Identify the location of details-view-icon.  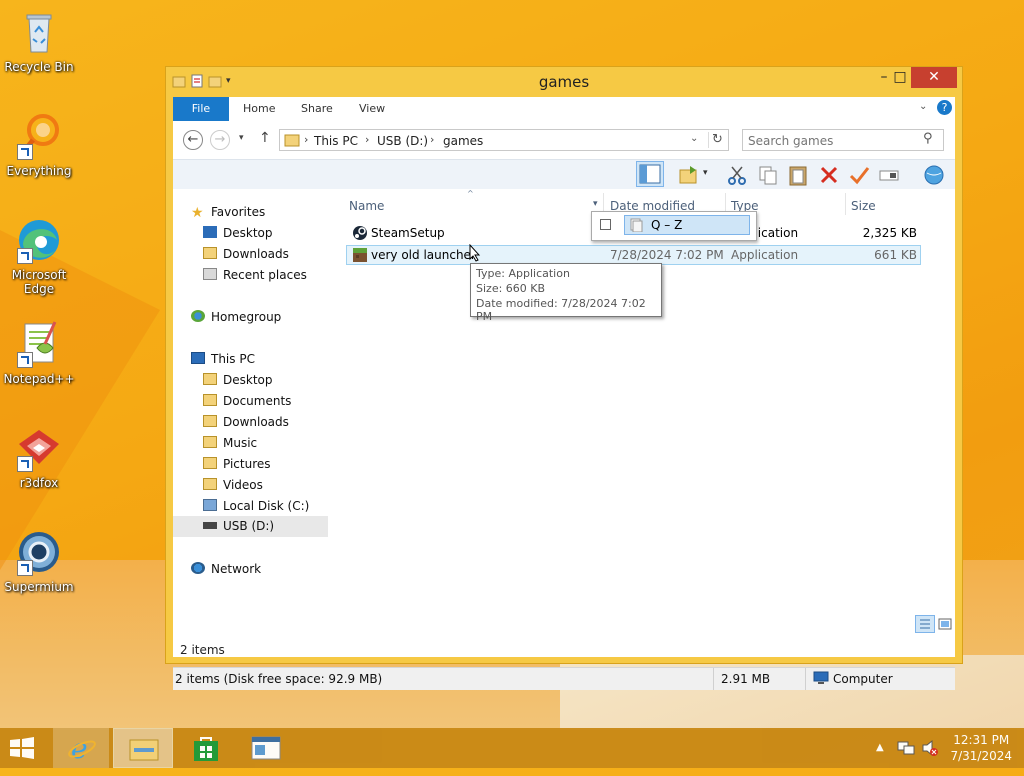
(925, 624).